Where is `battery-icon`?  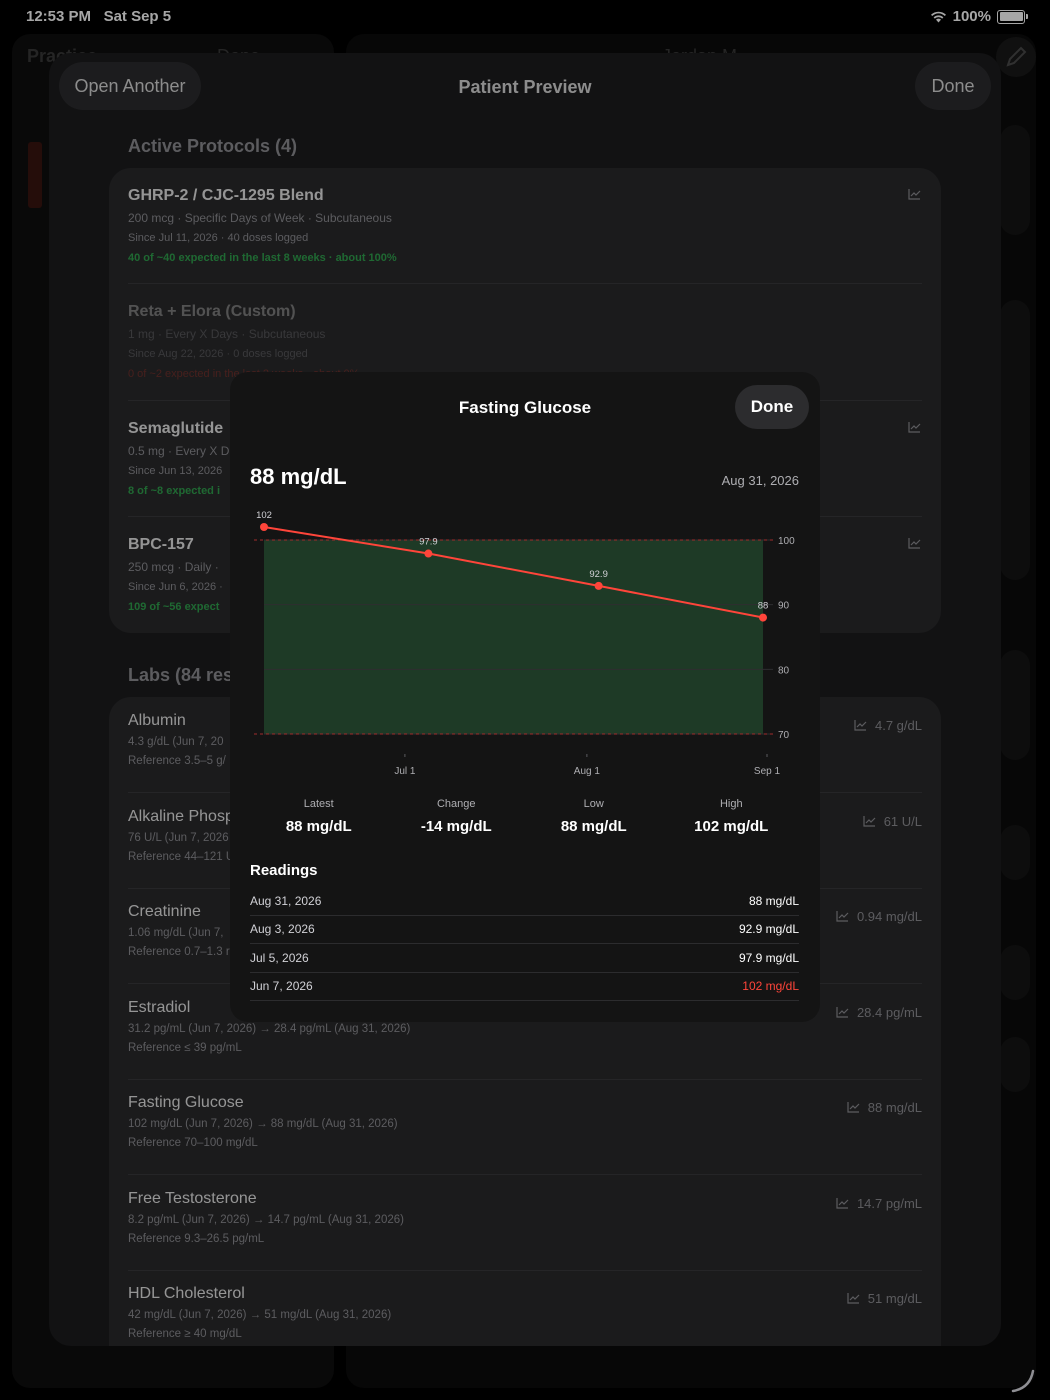
battery-icon is located at coordinates (1011, 16).